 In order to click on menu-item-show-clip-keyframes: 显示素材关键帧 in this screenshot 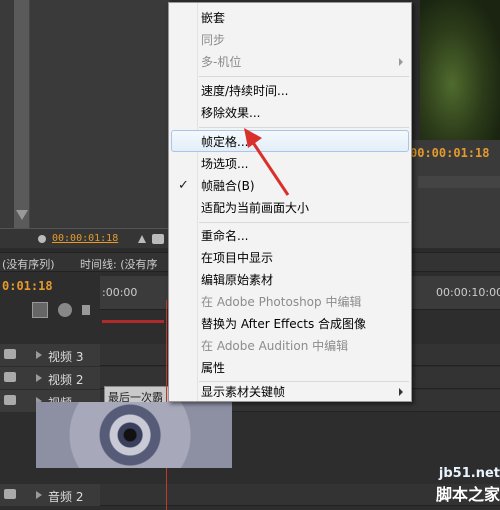, I will do `click(290, 392)`.